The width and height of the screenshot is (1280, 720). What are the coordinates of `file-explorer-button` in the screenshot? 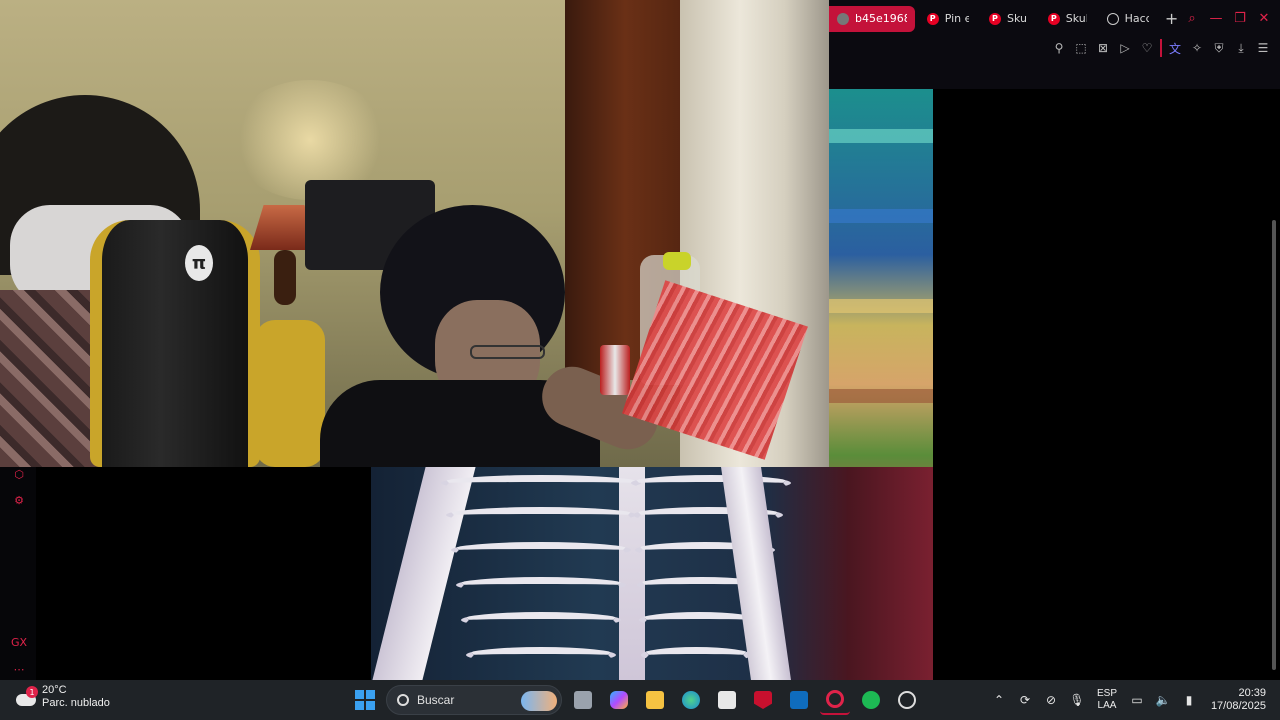 It's located at (655, 700).